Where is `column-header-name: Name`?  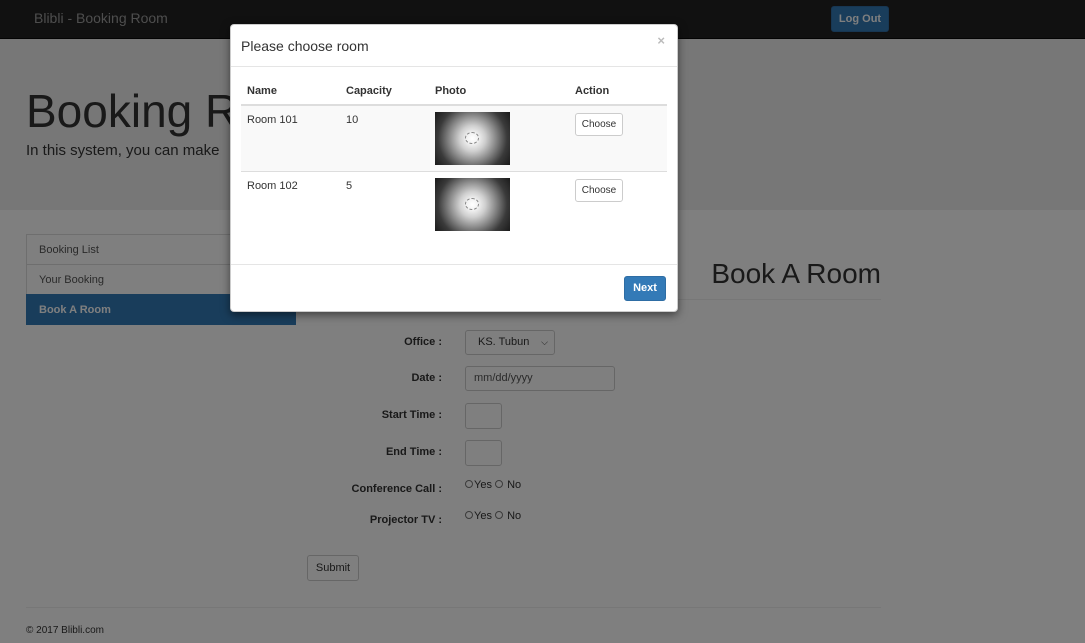 column-header-name: Name is located at coordinates (290, 93).